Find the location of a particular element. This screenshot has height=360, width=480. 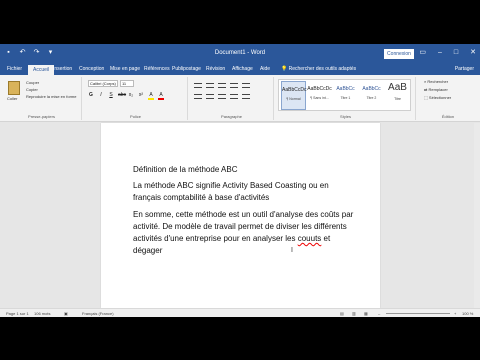

focus-mode-icon: ▤ is located at coordinates (342, 313).